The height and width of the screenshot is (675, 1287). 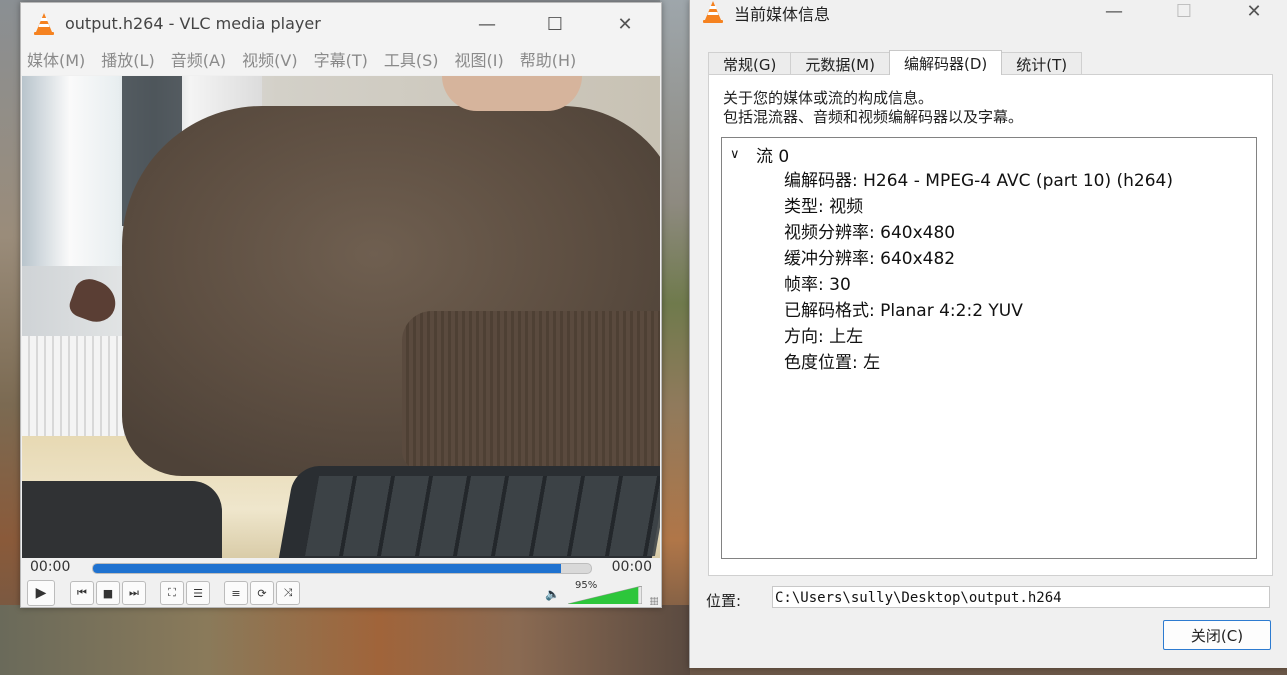 What do you see at coordinates (341, 23) in the screenshot?
I see `vlc-titlebar: output.h264 - VLC media player — ☐ ✕` at bounding box center [341, 23].